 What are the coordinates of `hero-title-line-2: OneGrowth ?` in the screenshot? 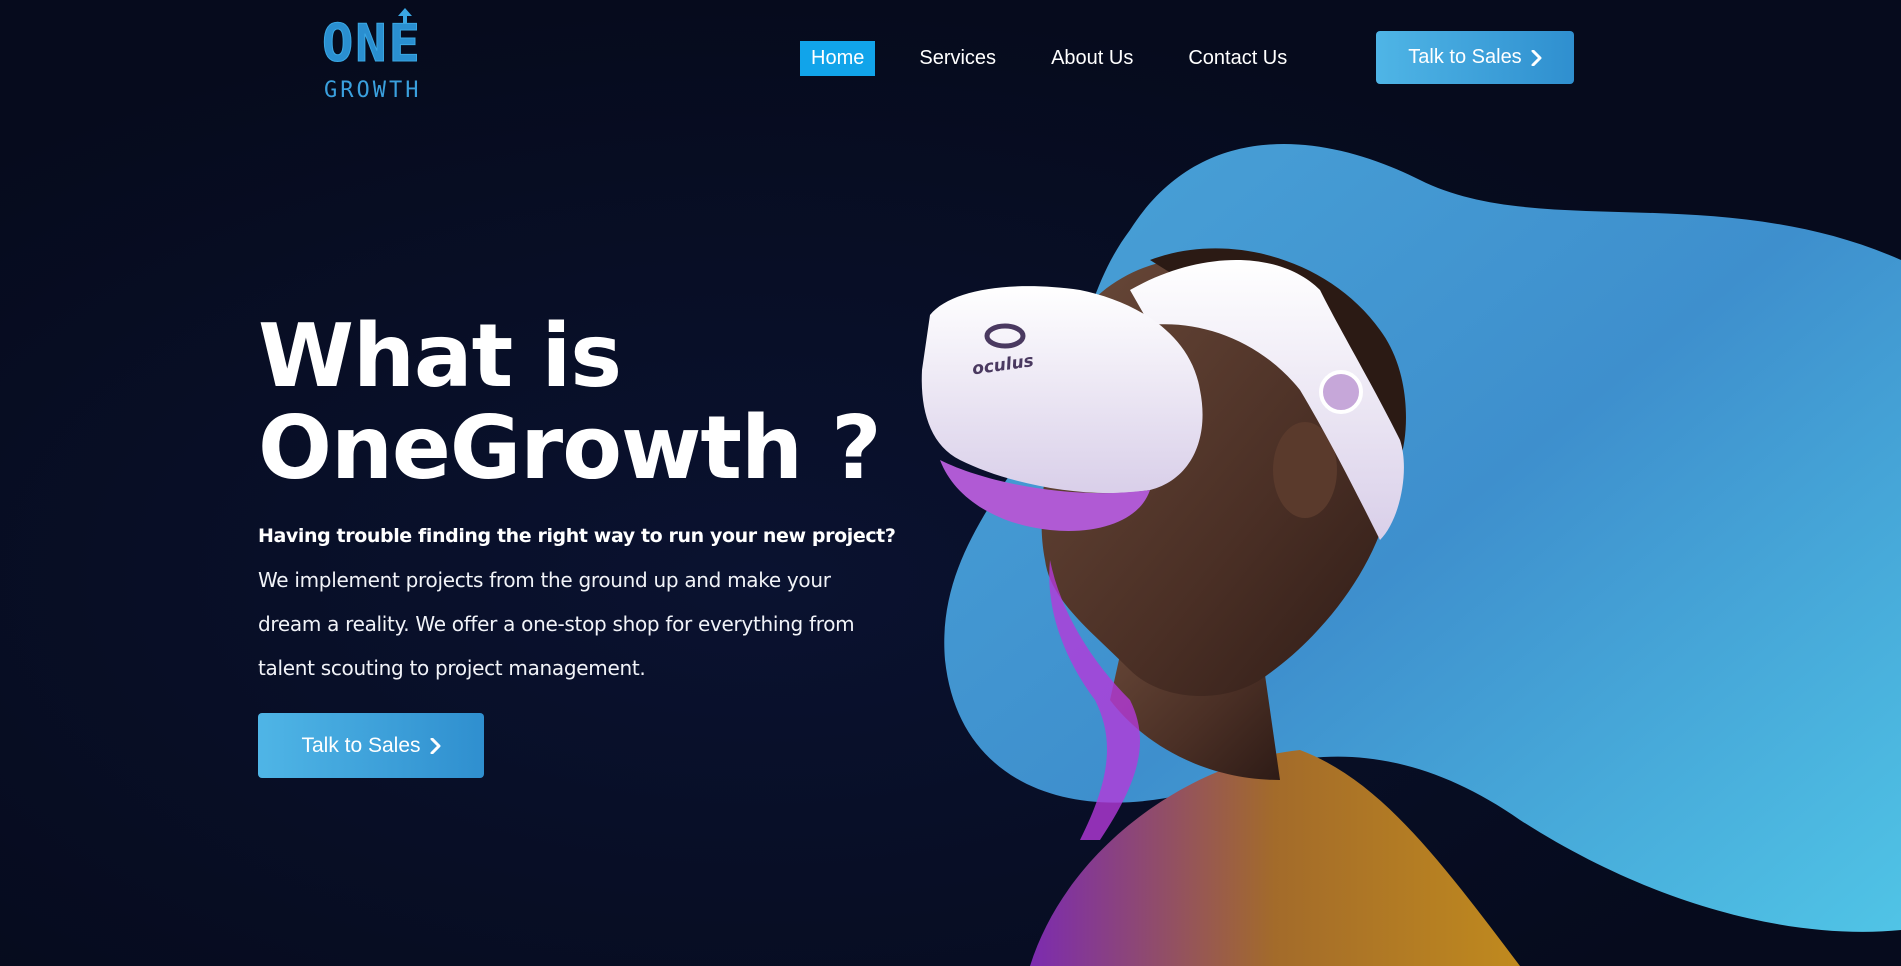 It's located at (570, 448).